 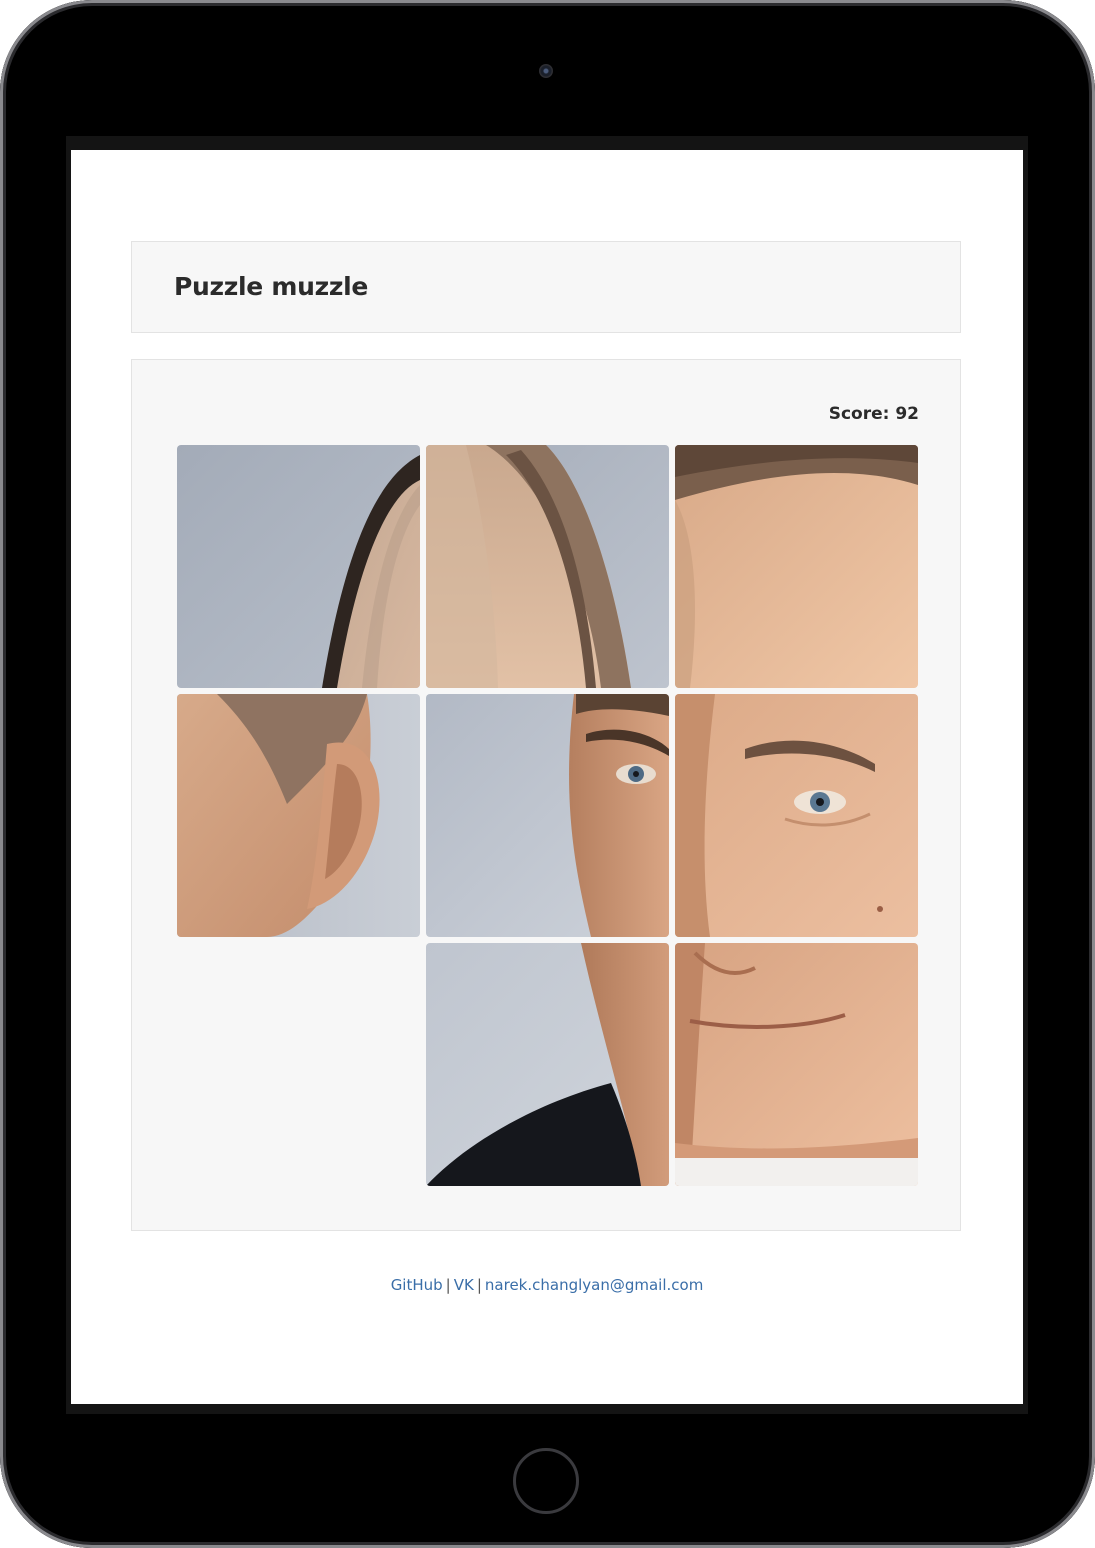 I want to click on tile-mouth-chin, so click(x=796, y=1064).